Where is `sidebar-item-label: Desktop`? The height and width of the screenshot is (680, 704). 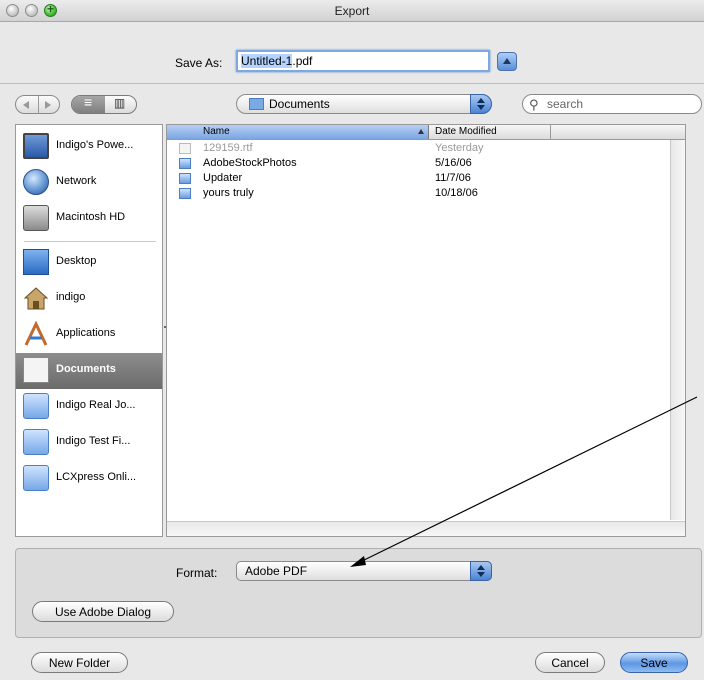
sidebar-item-label: Desktop is located at coordinates (76, 261).